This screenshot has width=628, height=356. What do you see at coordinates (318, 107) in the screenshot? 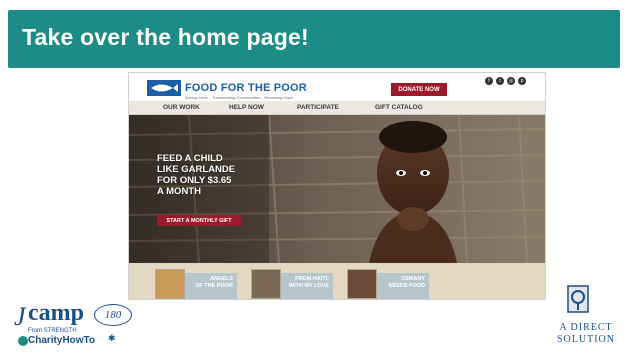
I see `nav-participate: PARTICIPATE` at bounding box center [318, 107].